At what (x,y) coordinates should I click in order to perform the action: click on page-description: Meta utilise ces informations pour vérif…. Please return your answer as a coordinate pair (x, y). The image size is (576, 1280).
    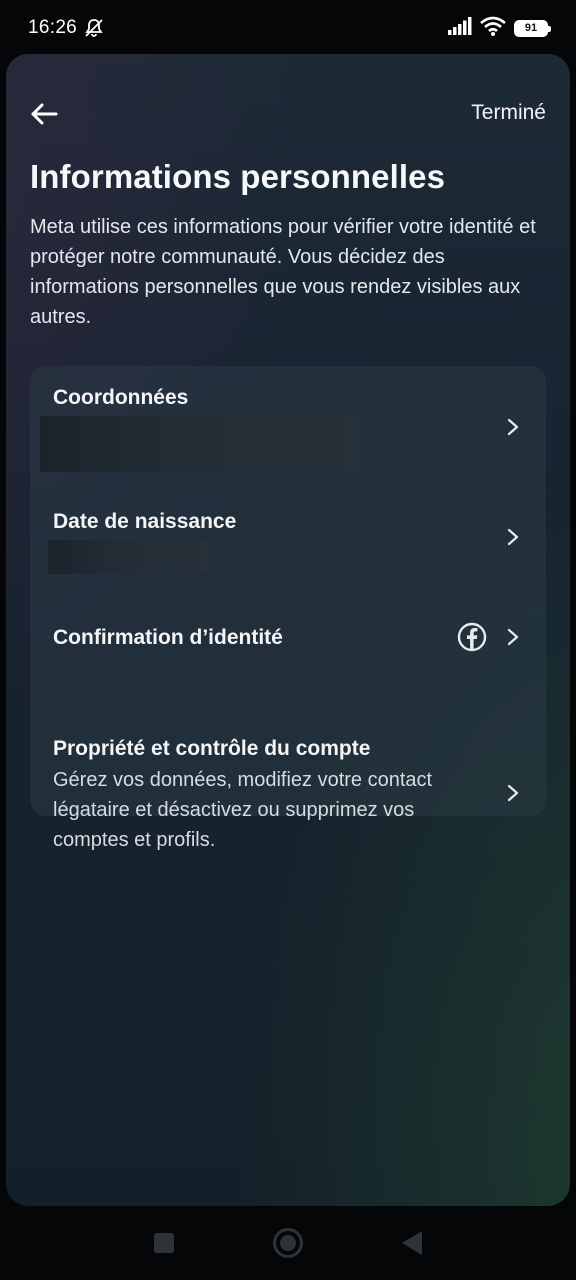
    Looking at the image, I should click on (283, 272).